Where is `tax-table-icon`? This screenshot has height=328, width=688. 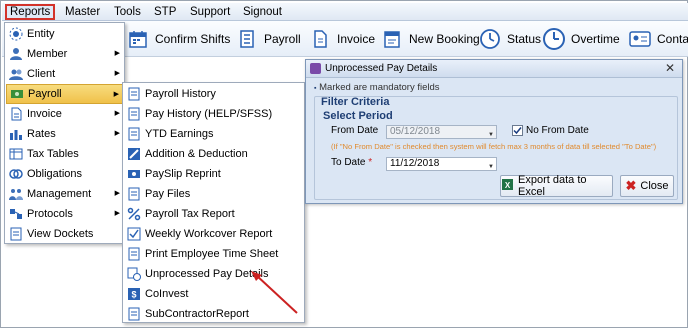
tax-table-icon is located at coordinates (16, 154).